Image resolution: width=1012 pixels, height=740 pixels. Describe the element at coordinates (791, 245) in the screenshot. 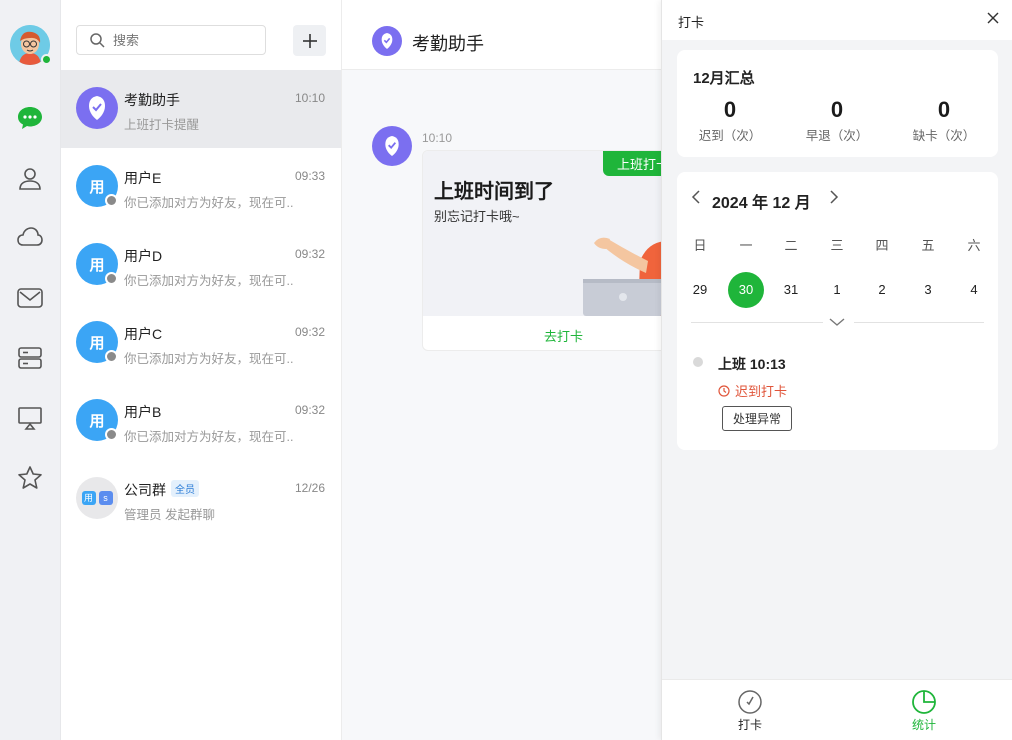

I see `weekday-label: 二` at that location.